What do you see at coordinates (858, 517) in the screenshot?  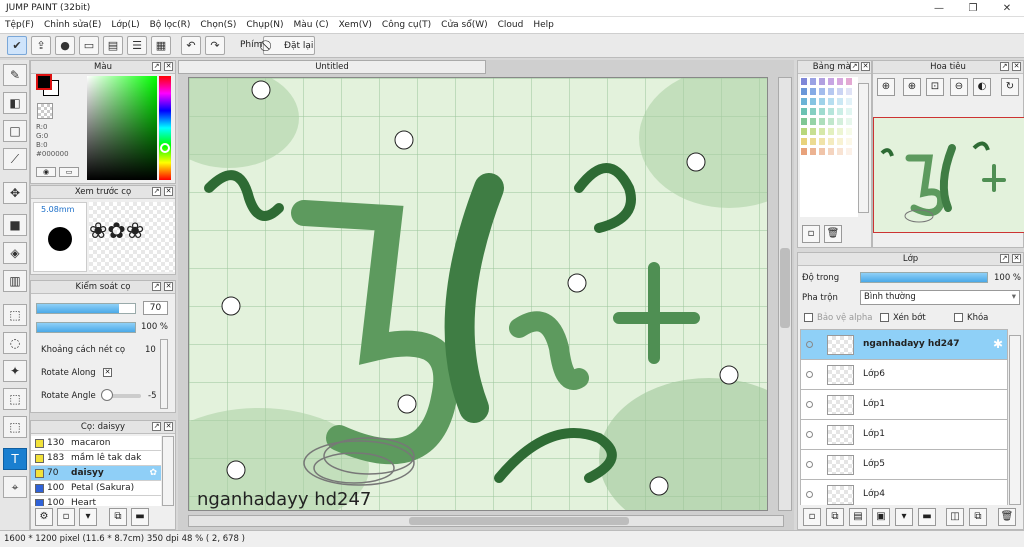 I see `merge-layer-icon: ▤` at bounding box center [858, 517].